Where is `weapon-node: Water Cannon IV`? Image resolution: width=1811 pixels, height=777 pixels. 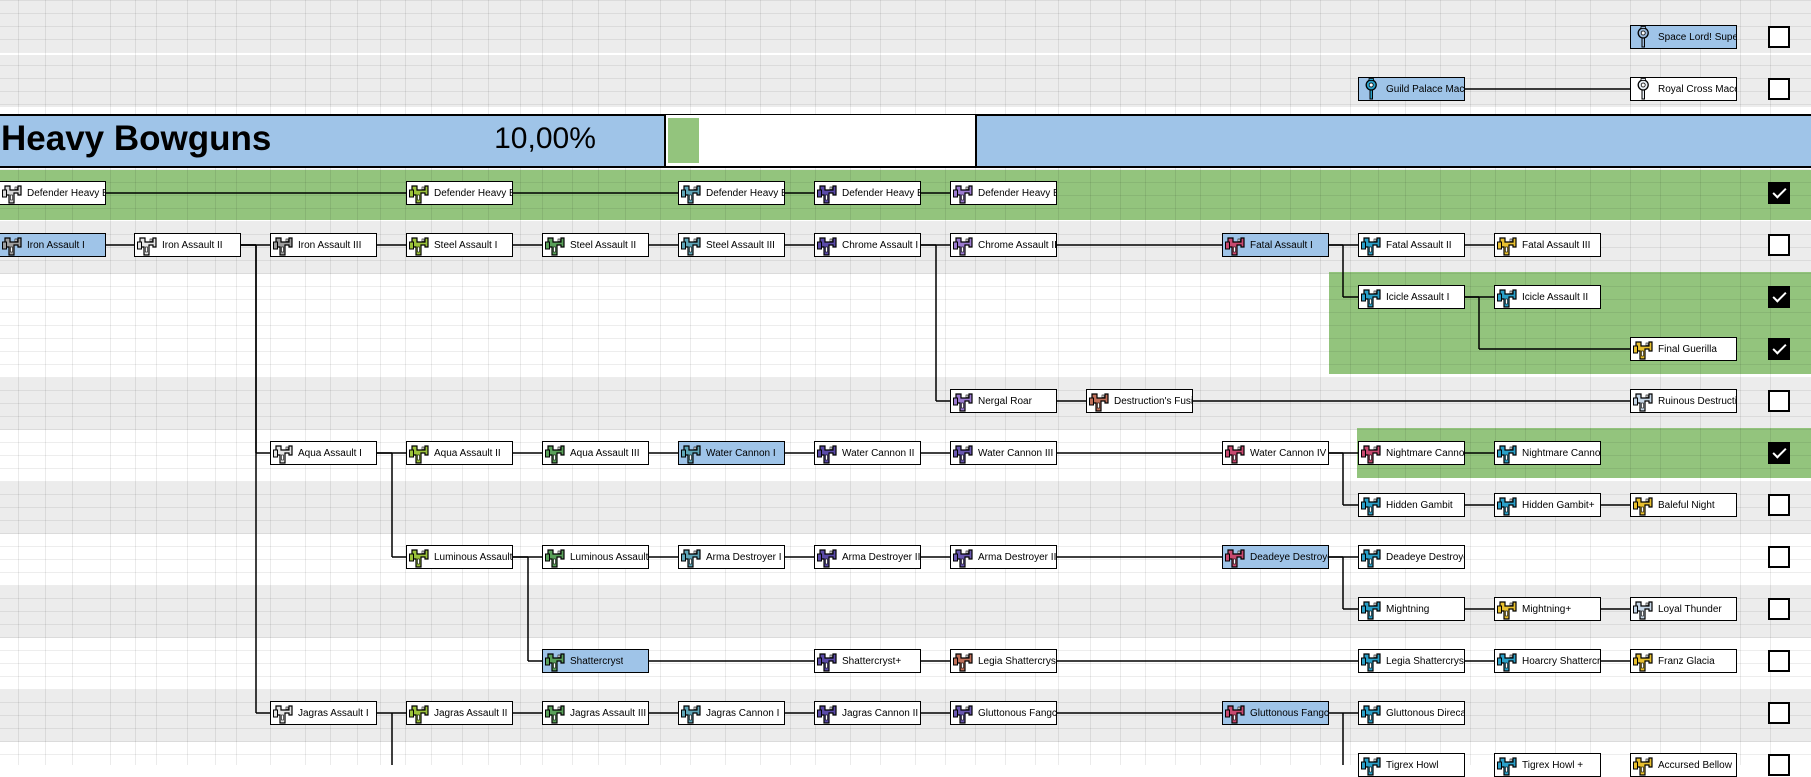
weapon-node: Water Cannon IV is located at coordinates (1275, 453).